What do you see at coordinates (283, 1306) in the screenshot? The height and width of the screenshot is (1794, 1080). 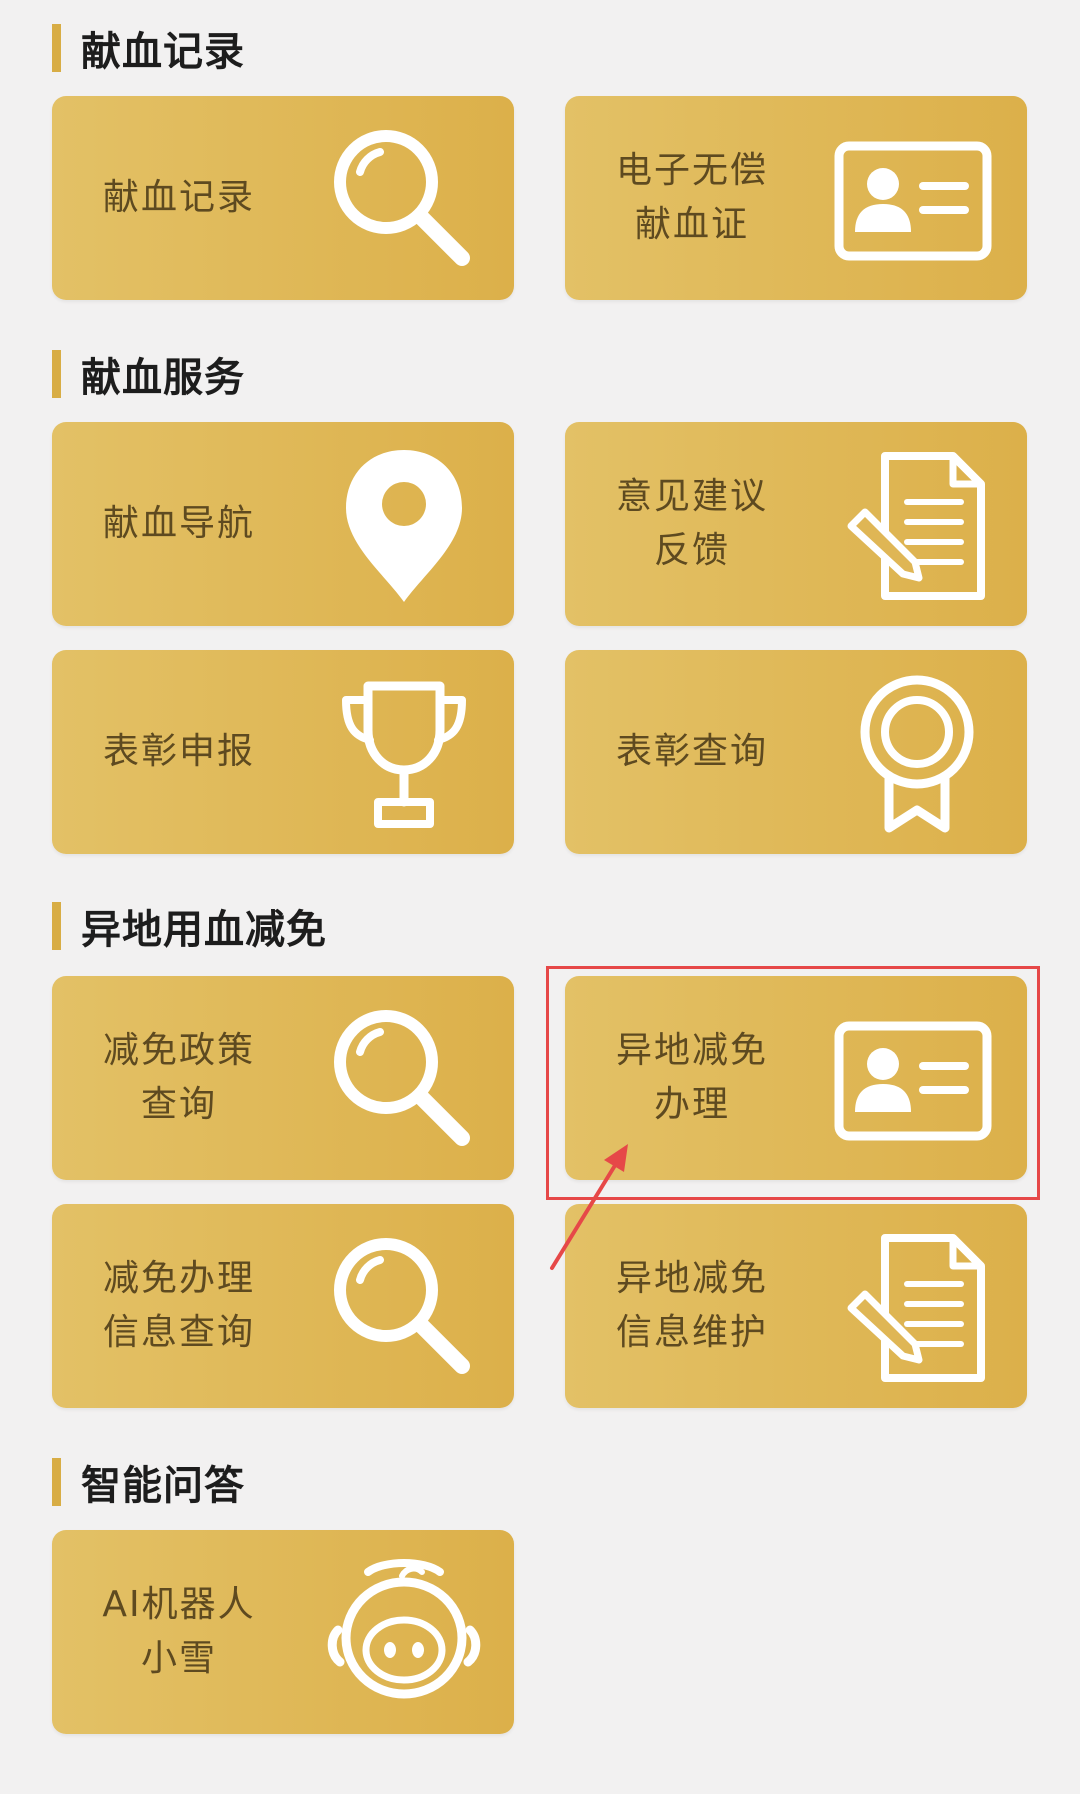 I see `card-exemption-info-query: 减免办理 信息查询` at bounding box center [283, 1306].